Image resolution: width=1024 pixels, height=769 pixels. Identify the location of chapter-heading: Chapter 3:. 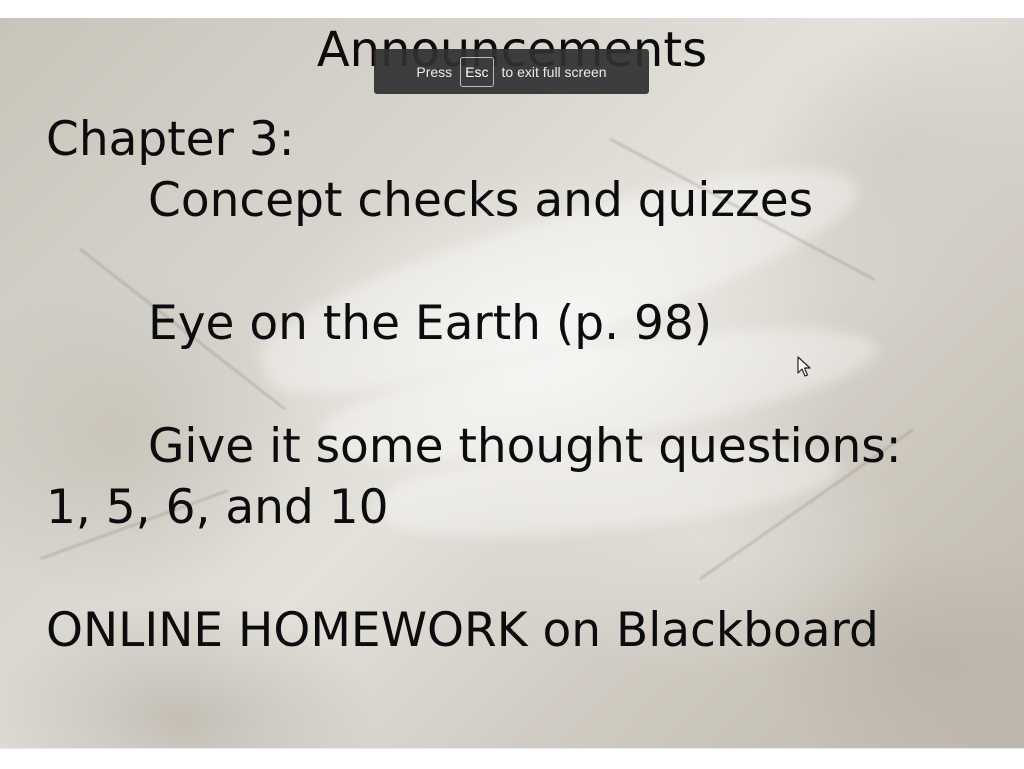
(170, 139).